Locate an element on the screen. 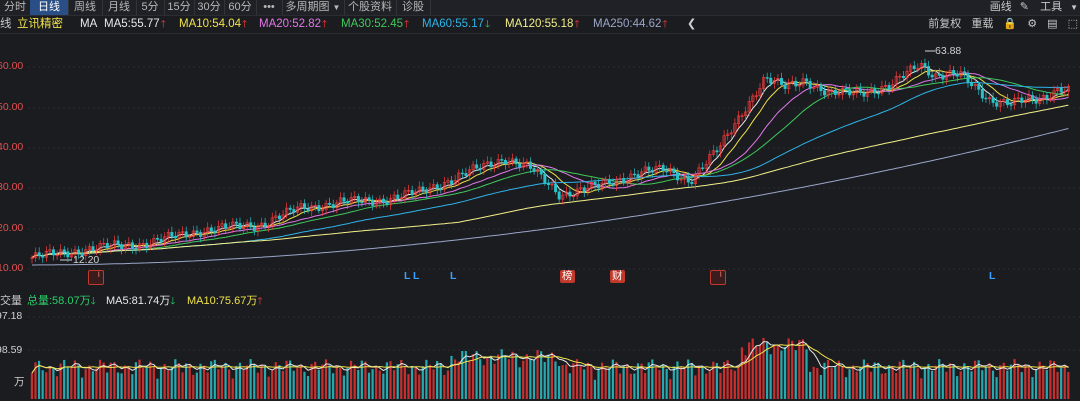 Image resolution: width=1080 pixels, height=401 pixels. ma-item-text: MA20:52.82 is located at coordinates (290, 24).